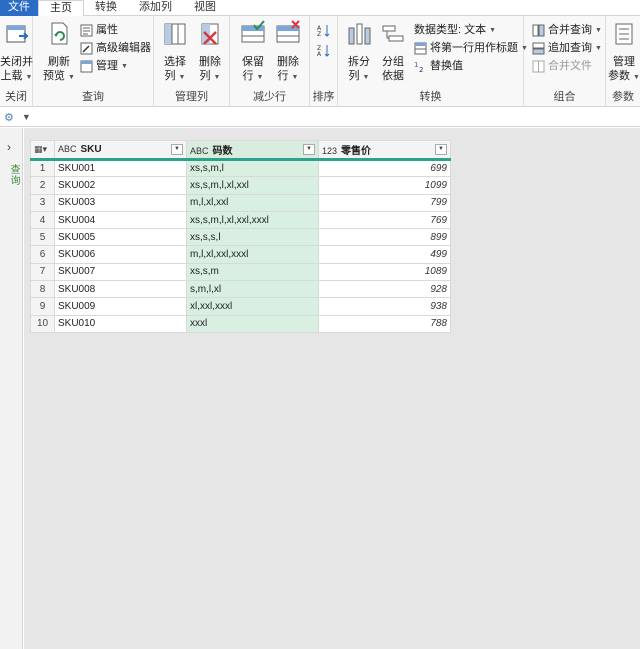 Image resolution: width=640 pixels, height=649 pixels. What do you see at coordinates (325, 50) in the screenshot?
I see `sort-descending-button: ZA` at bounding box center [325, 50].